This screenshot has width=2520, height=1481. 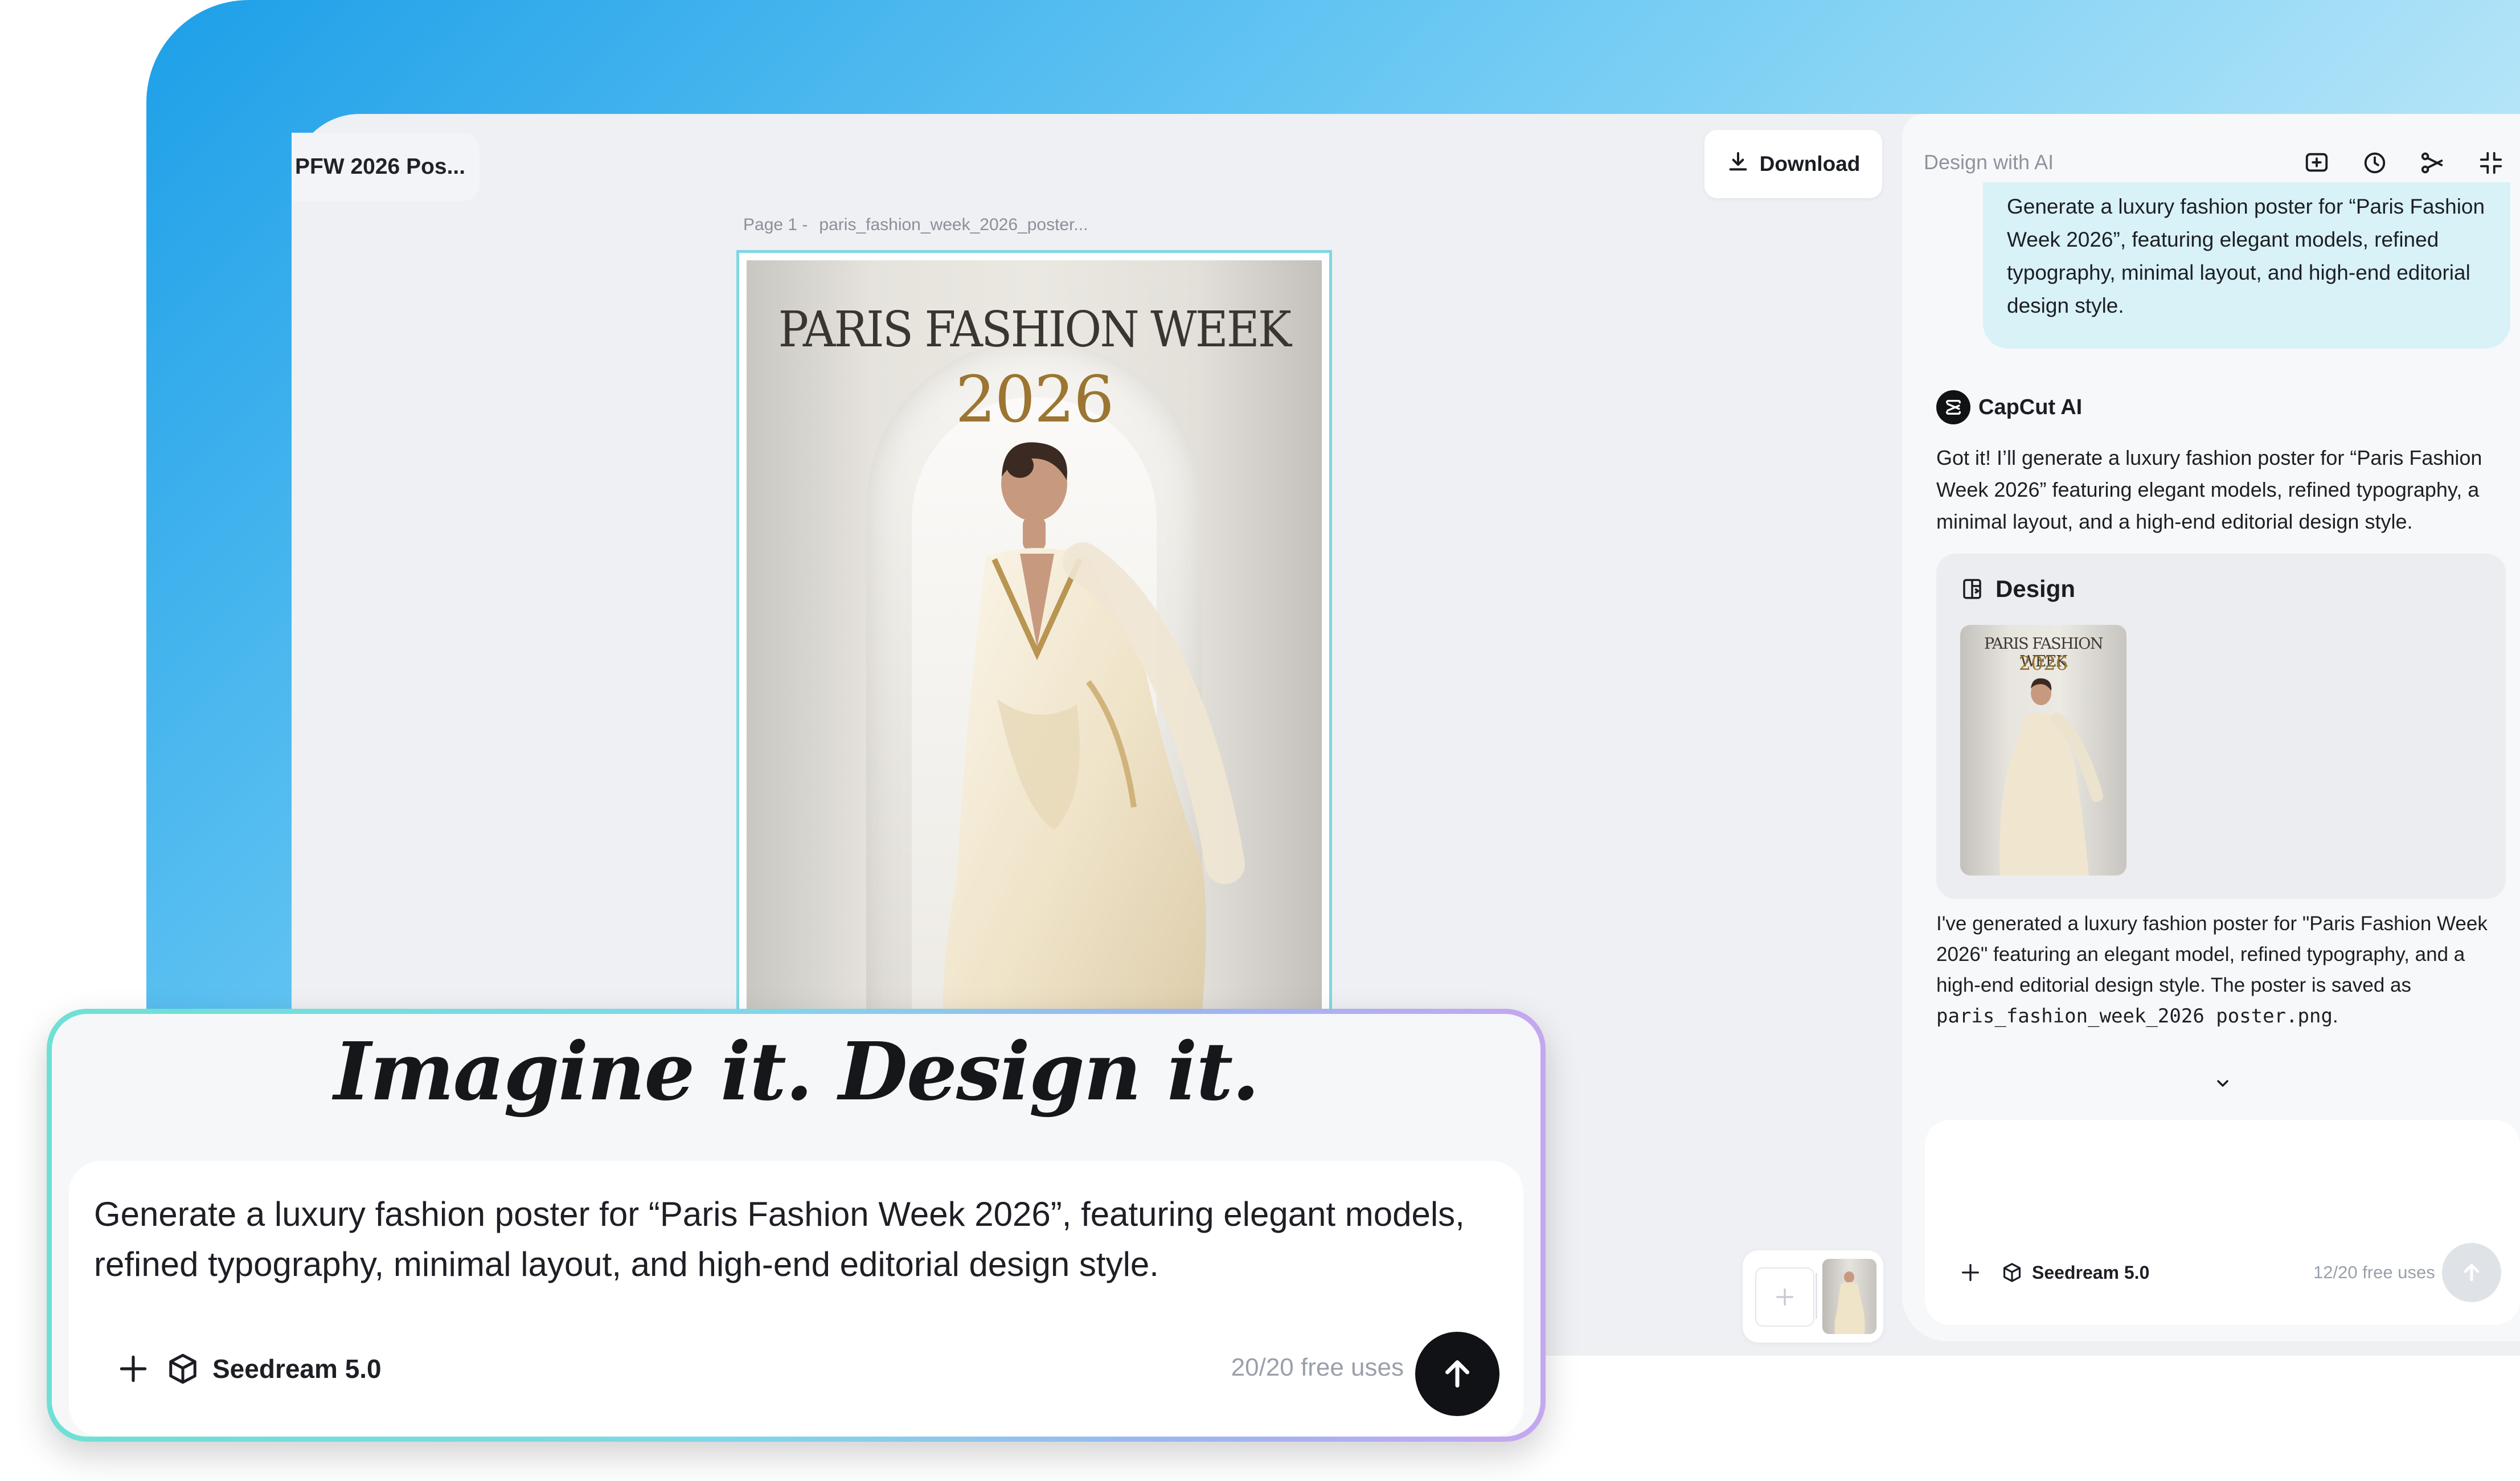 What do you see at coordinates (2374, 1272) in the screenshot?
I see `panel-free-uses: 12/20 free uses` at bounding box center [2374, 1272].